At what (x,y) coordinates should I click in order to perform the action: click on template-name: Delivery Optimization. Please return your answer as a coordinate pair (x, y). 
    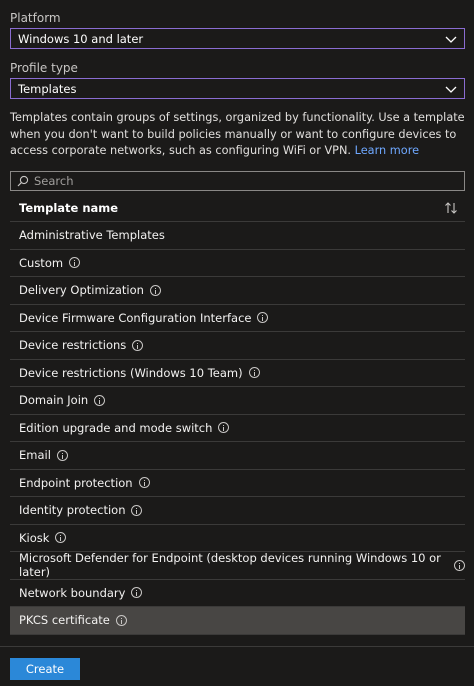
    Looking at the image, I should click on (81, 290).